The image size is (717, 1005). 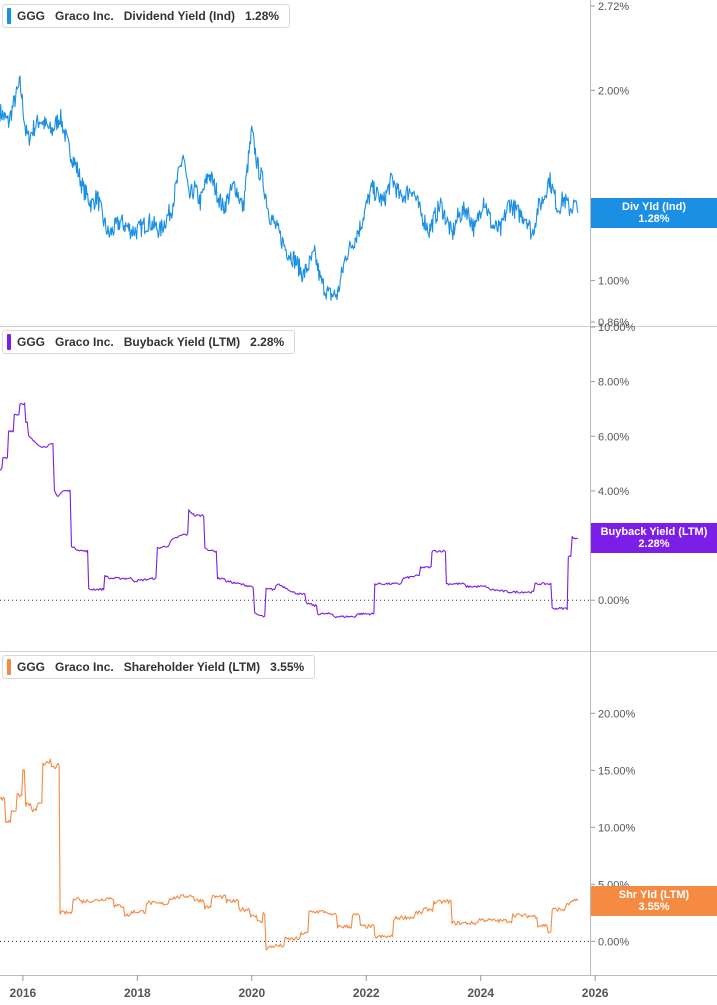 I want to click on last-value-tag: Div Yld (Ind) 1.28%, so click(x=654, y=212).